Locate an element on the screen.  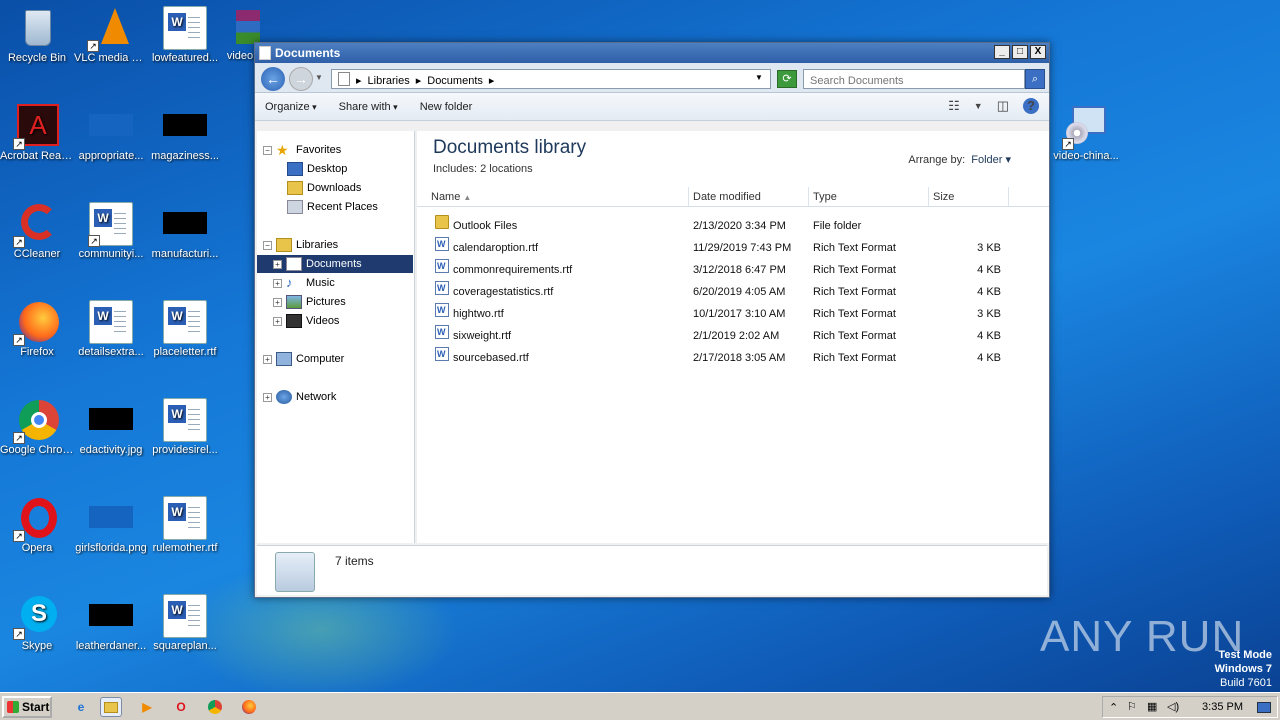
internet-explorer-icon: e is located at coordinates (81, 707).